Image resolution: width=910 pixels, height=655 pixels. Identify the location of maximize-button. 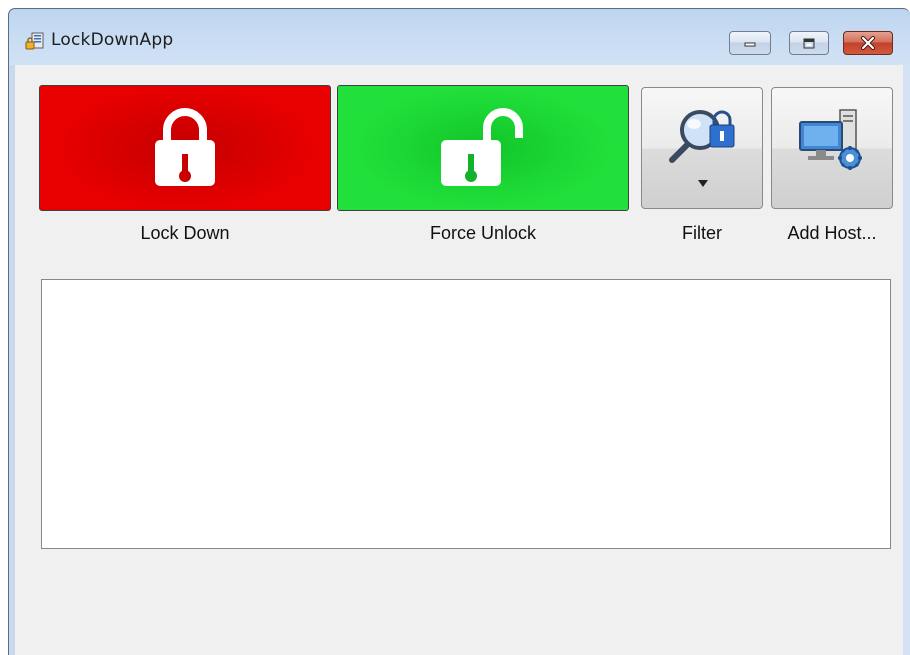
(809, 43).